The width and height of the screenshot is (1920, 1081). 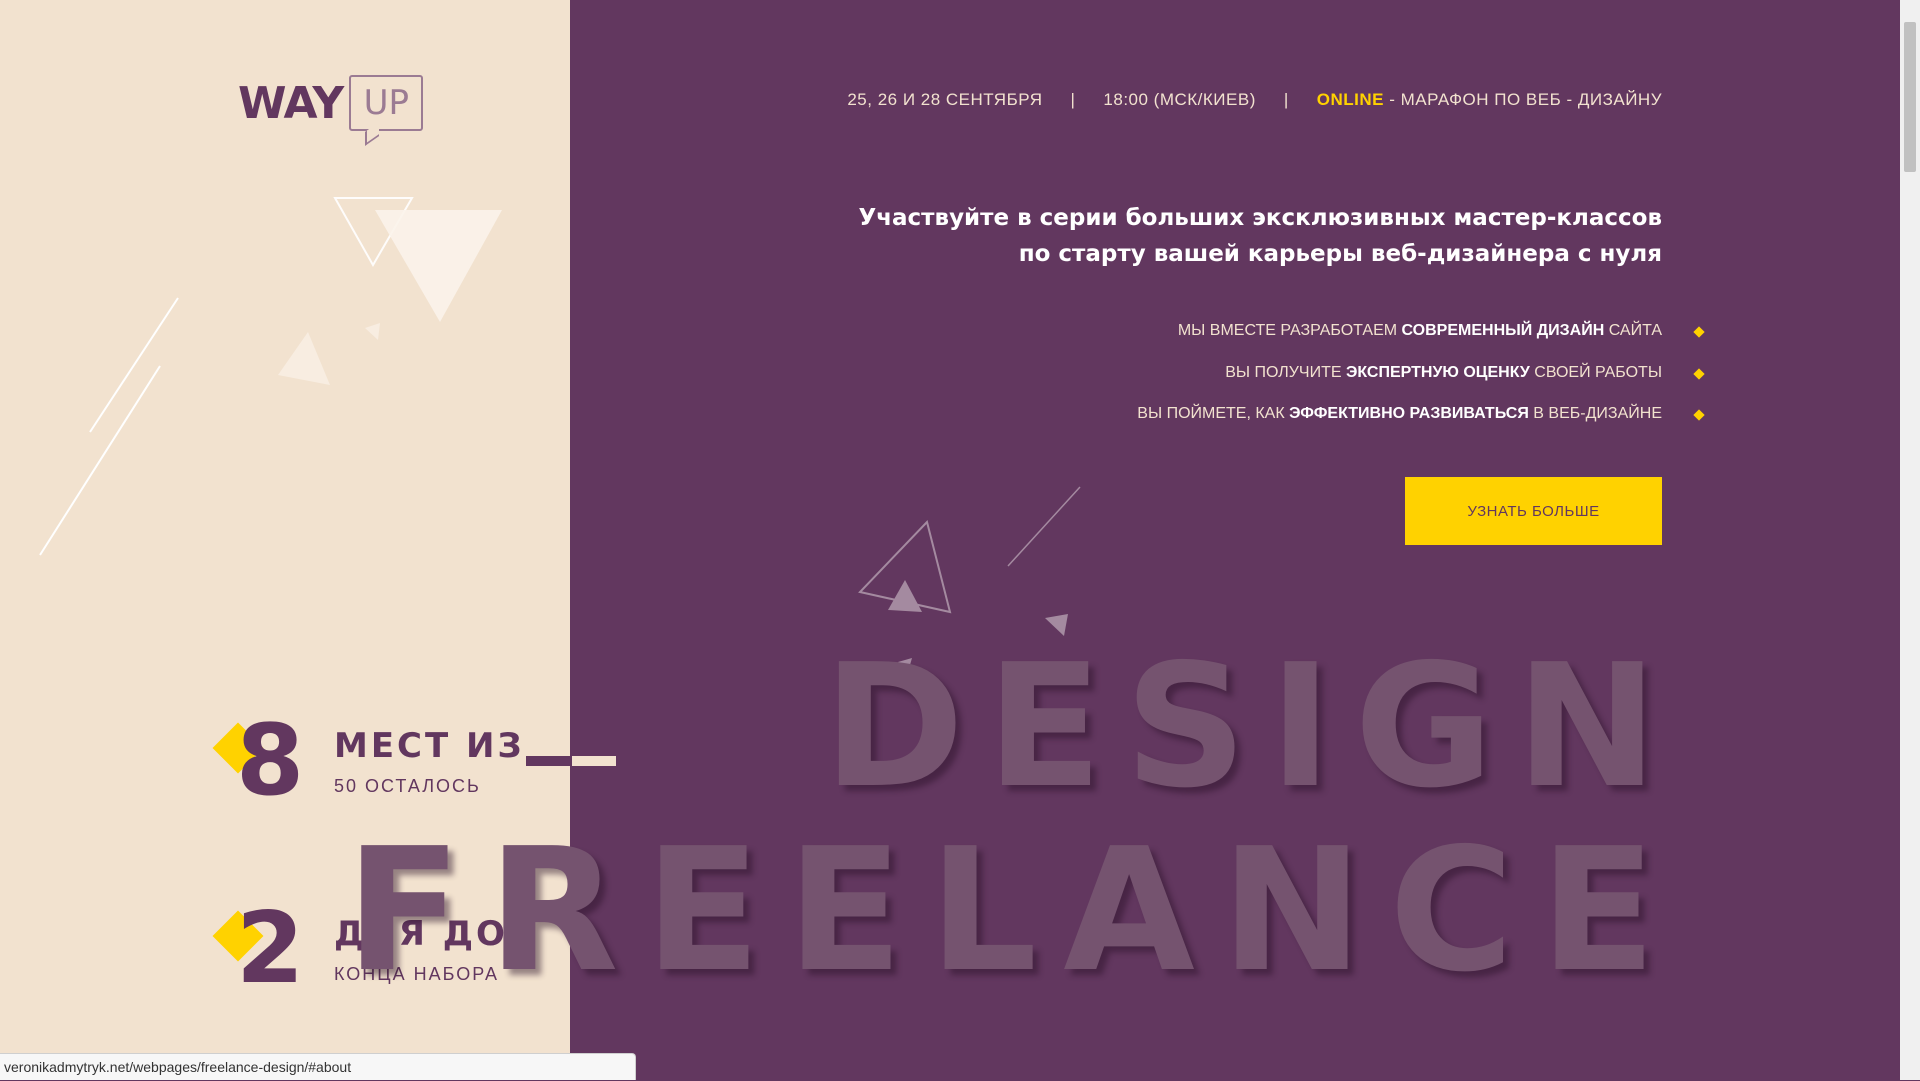 What do you see at coordinates (1533, 511) in the screenshot?
I see `learn-more-button: УЗНАТЬ БОЛЬШЕ` at bounding box center [1533, 511].